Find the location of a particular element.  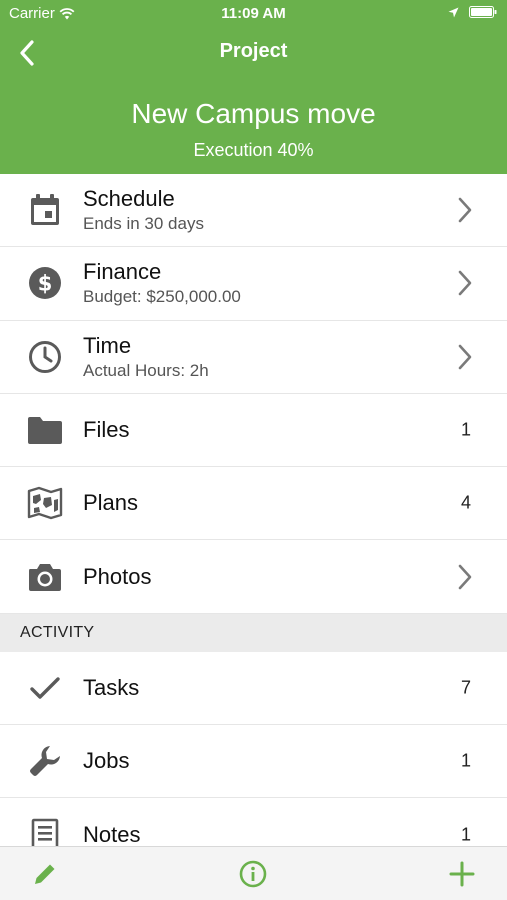

row-label: Schedule is located at coordinates (129, 199).